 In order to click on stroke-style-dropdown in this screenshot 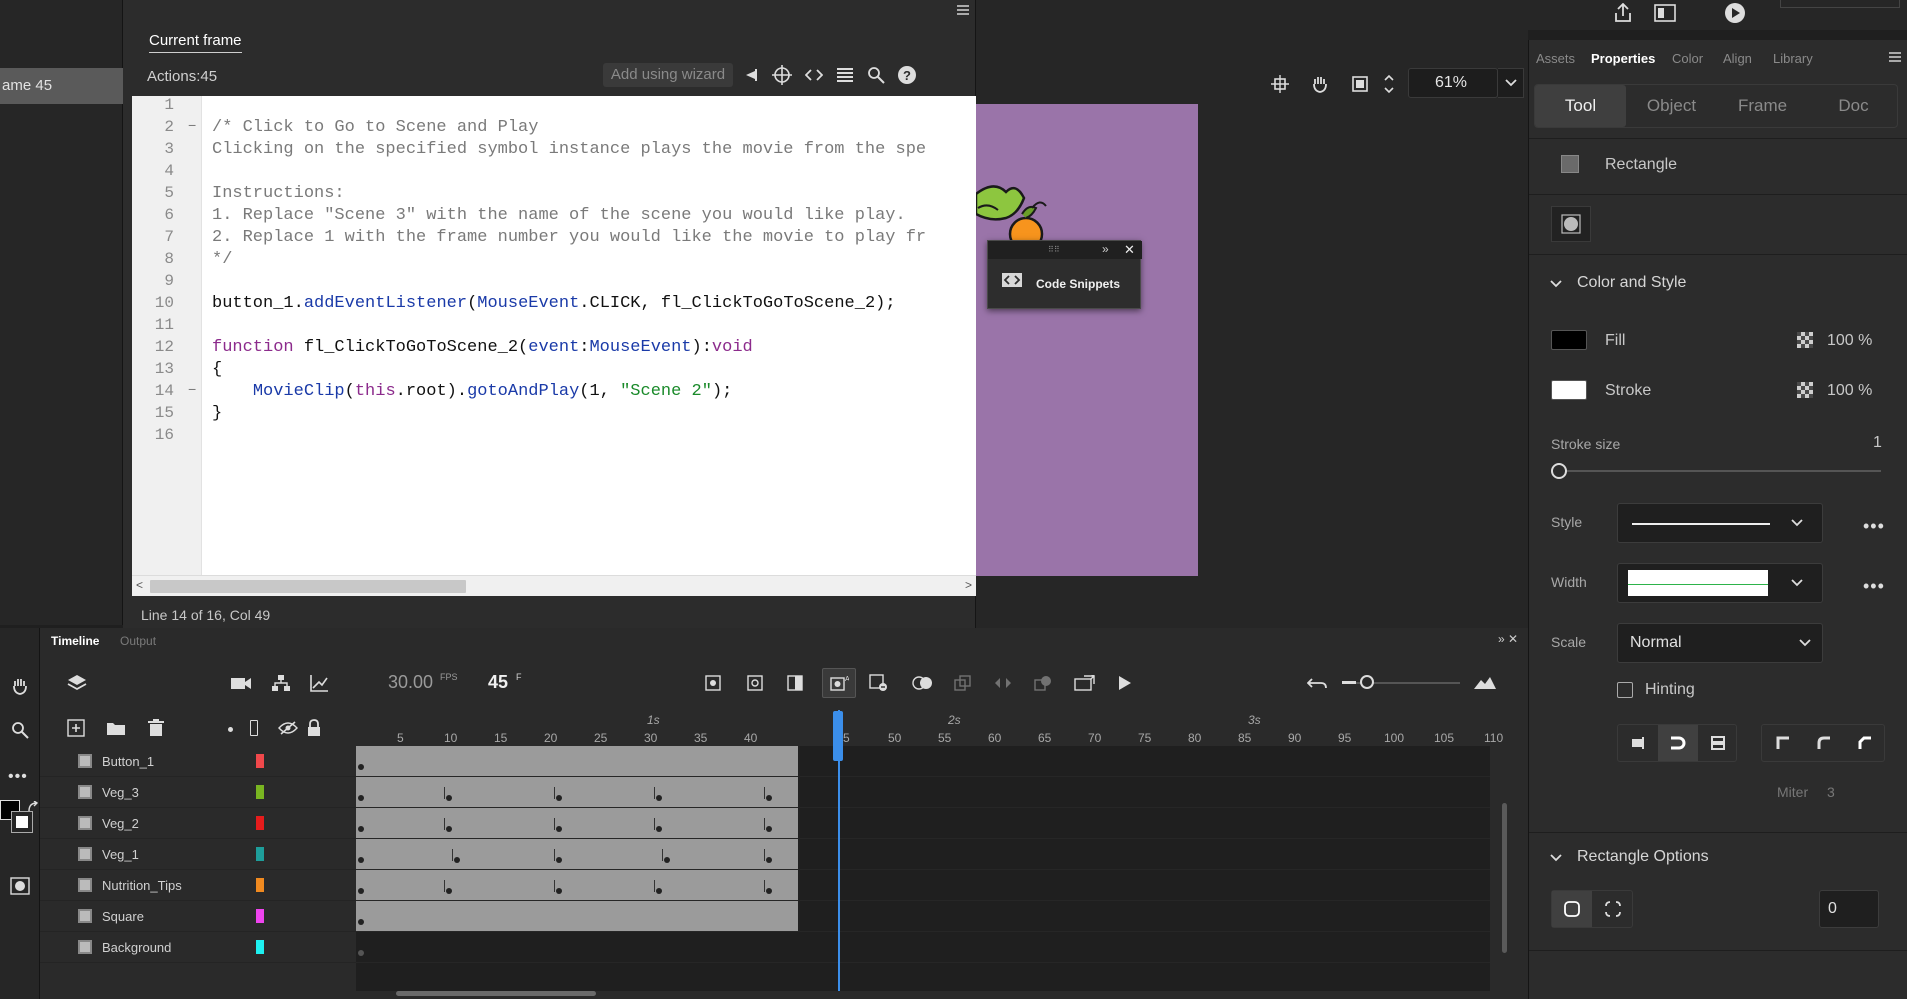, I will do `click(1720, 523)`.